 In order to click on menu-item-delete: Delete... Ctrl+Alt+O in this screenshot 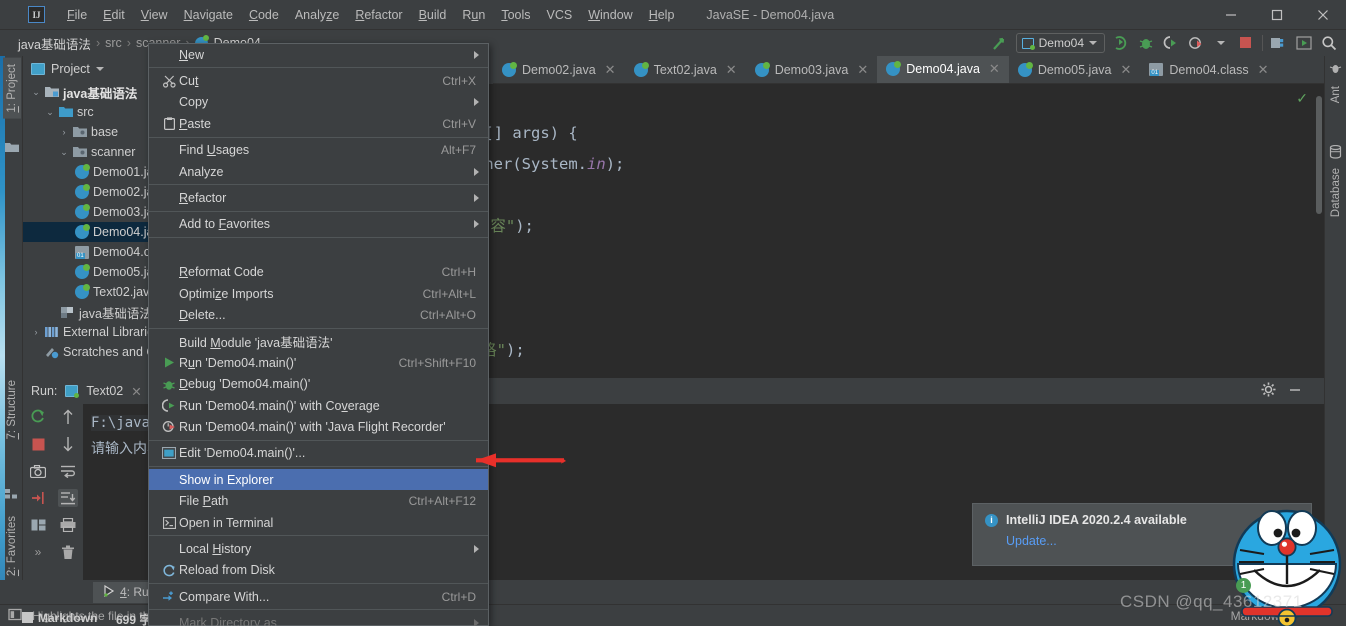, I will do `click(318, 314)`.